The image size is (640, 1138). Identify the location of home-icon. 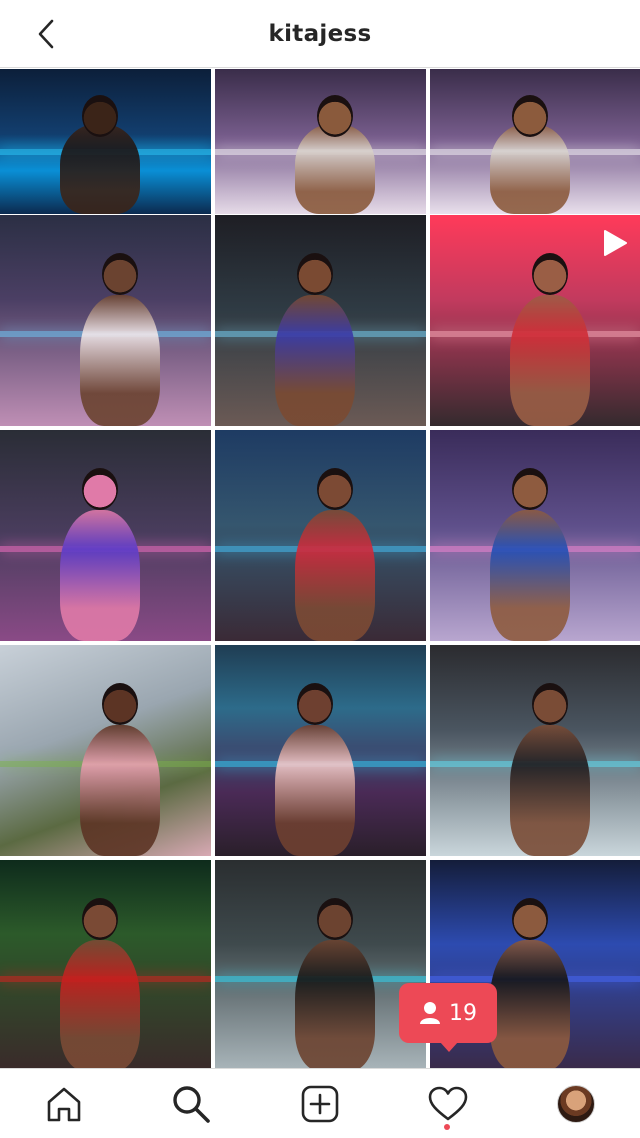
(64, 1104).